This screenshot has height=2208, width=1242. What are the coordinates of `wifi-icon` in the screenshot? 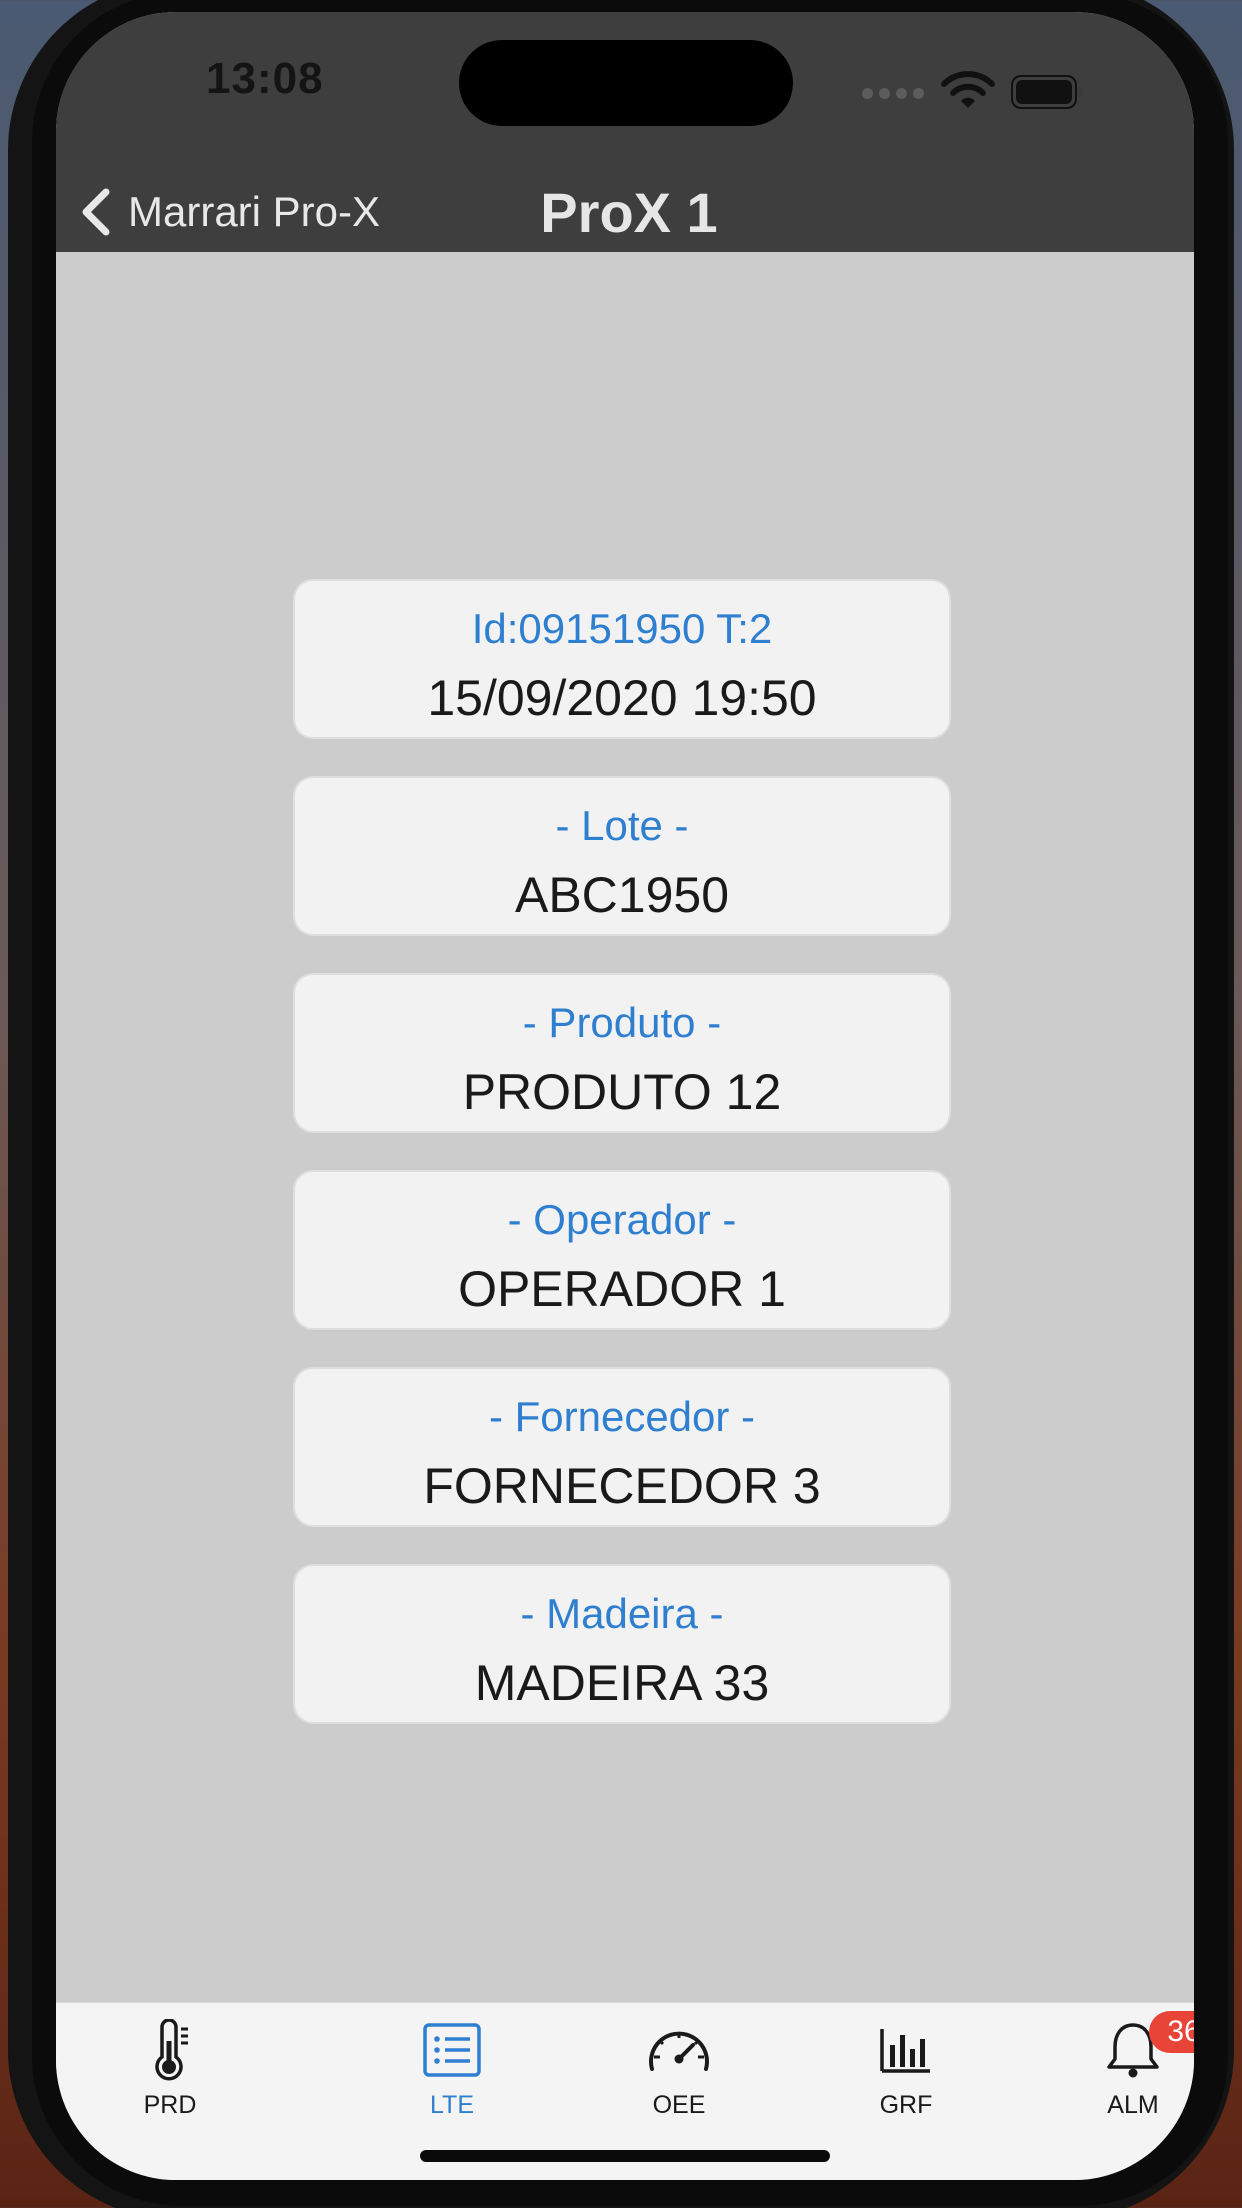 It's located at (968, 89).